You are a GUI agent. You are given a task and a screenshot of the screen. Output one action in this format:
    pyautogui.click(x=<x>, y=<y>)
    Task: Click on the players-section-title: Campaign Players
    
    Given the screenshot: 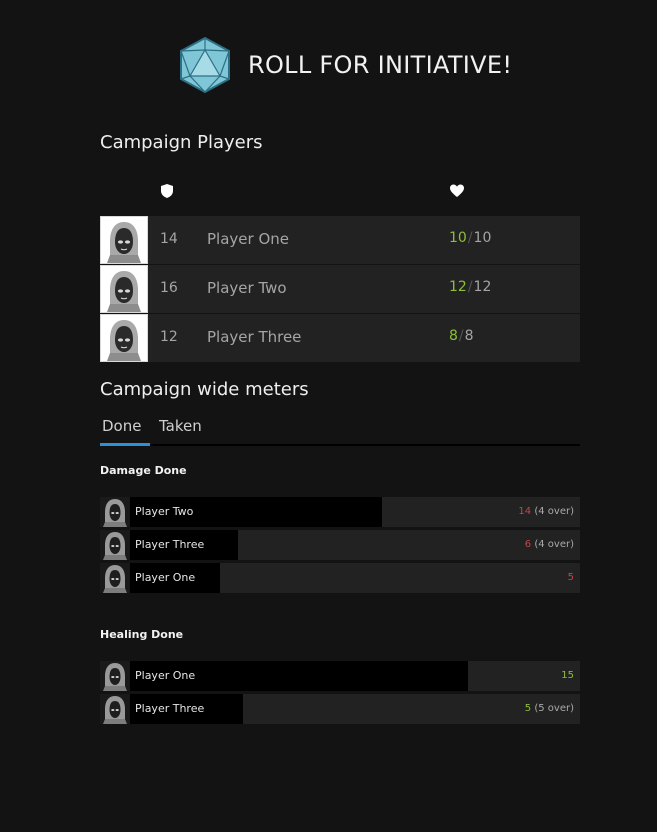 What is the action you would take?
    pyautogui.click(x=181, y=142)
    